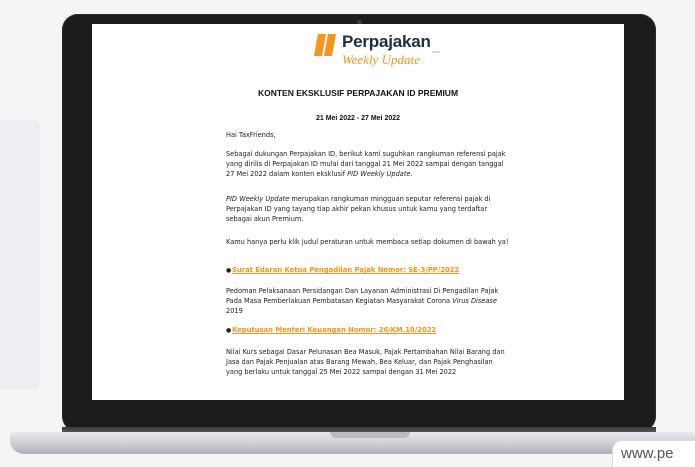 The height and width of the screenshot is (467, 695). Describe the element at coordinates (258, 199) in the screenshot. I see `weekly-emphasis: PID Weekly Update` at that location.